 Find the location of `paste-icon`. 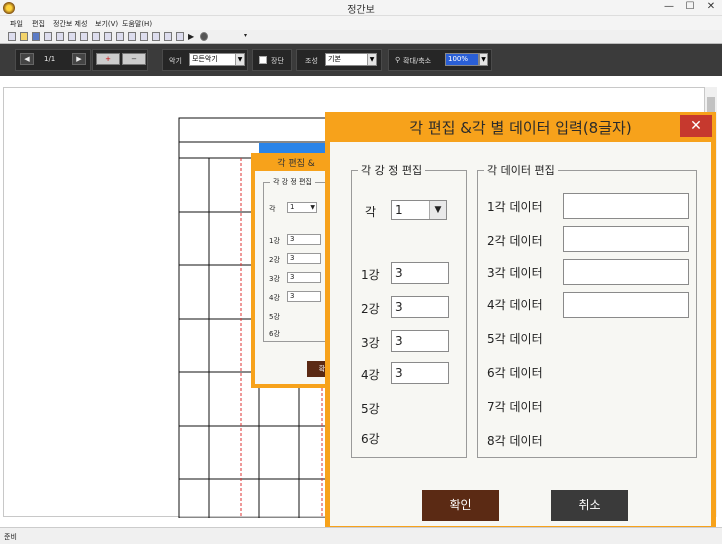

paste-icon is located at coordinates (108, 36).